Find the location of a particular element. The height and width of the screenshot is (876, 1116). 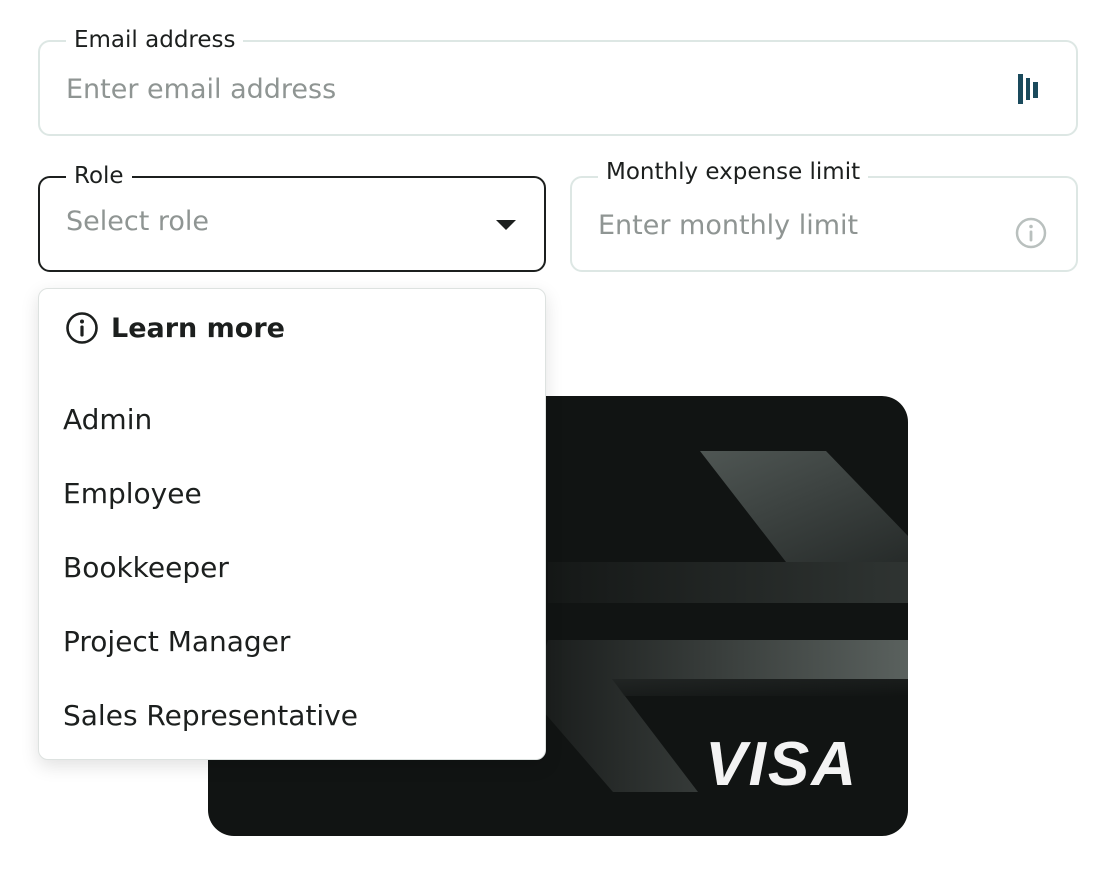

role-option-employee: Employee is located at coordinates (292, 494).